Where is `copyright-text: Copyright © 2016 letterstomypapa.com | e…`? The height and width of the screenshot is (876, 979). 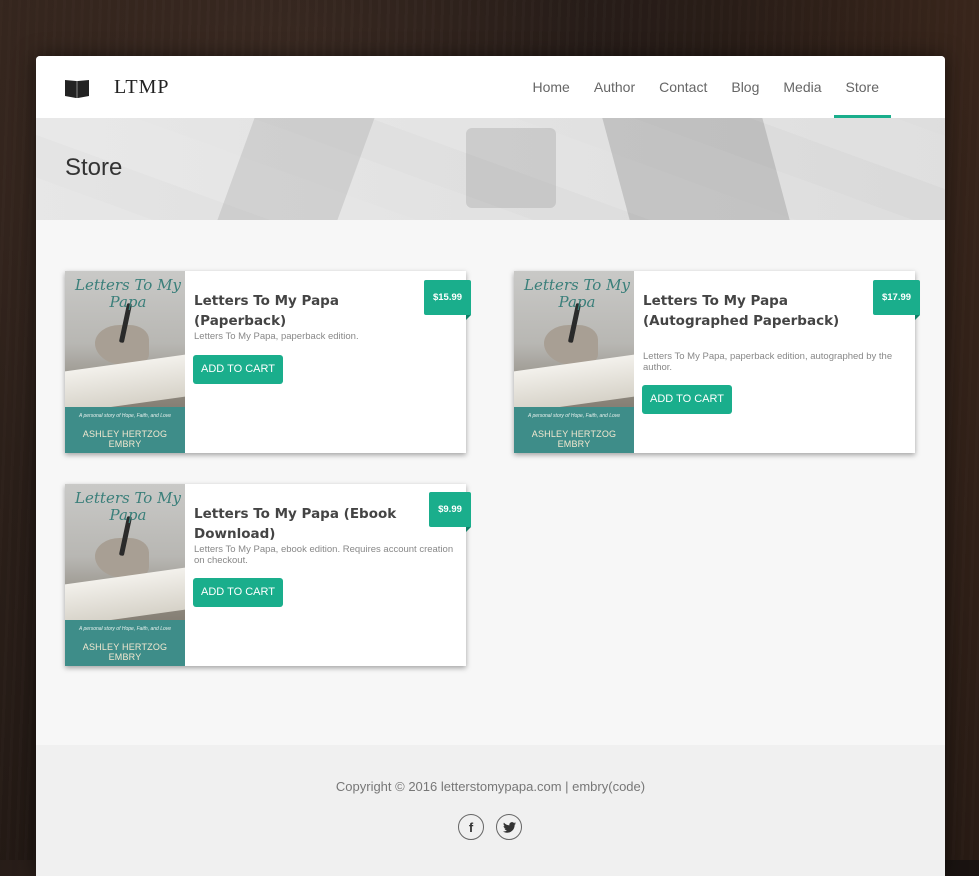
copyright-text: Copyright © 2016 letterstomypapa.com | e… is located at coordinates (490, 786).